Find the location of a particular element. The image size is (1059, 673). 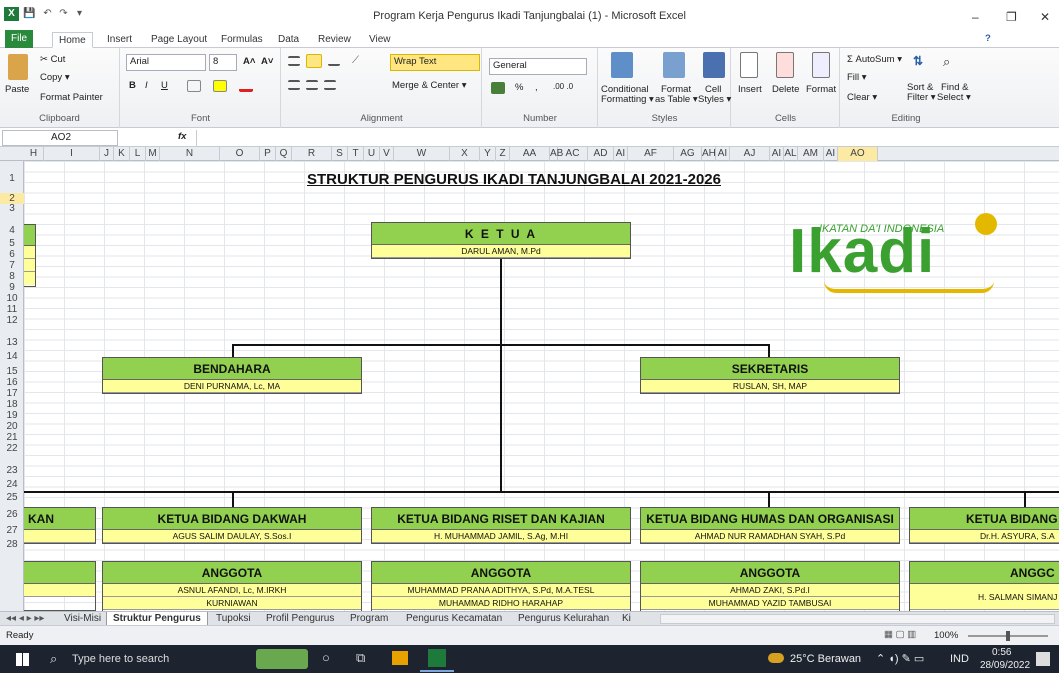

column-header: AA is located at coordinates (530, 154).